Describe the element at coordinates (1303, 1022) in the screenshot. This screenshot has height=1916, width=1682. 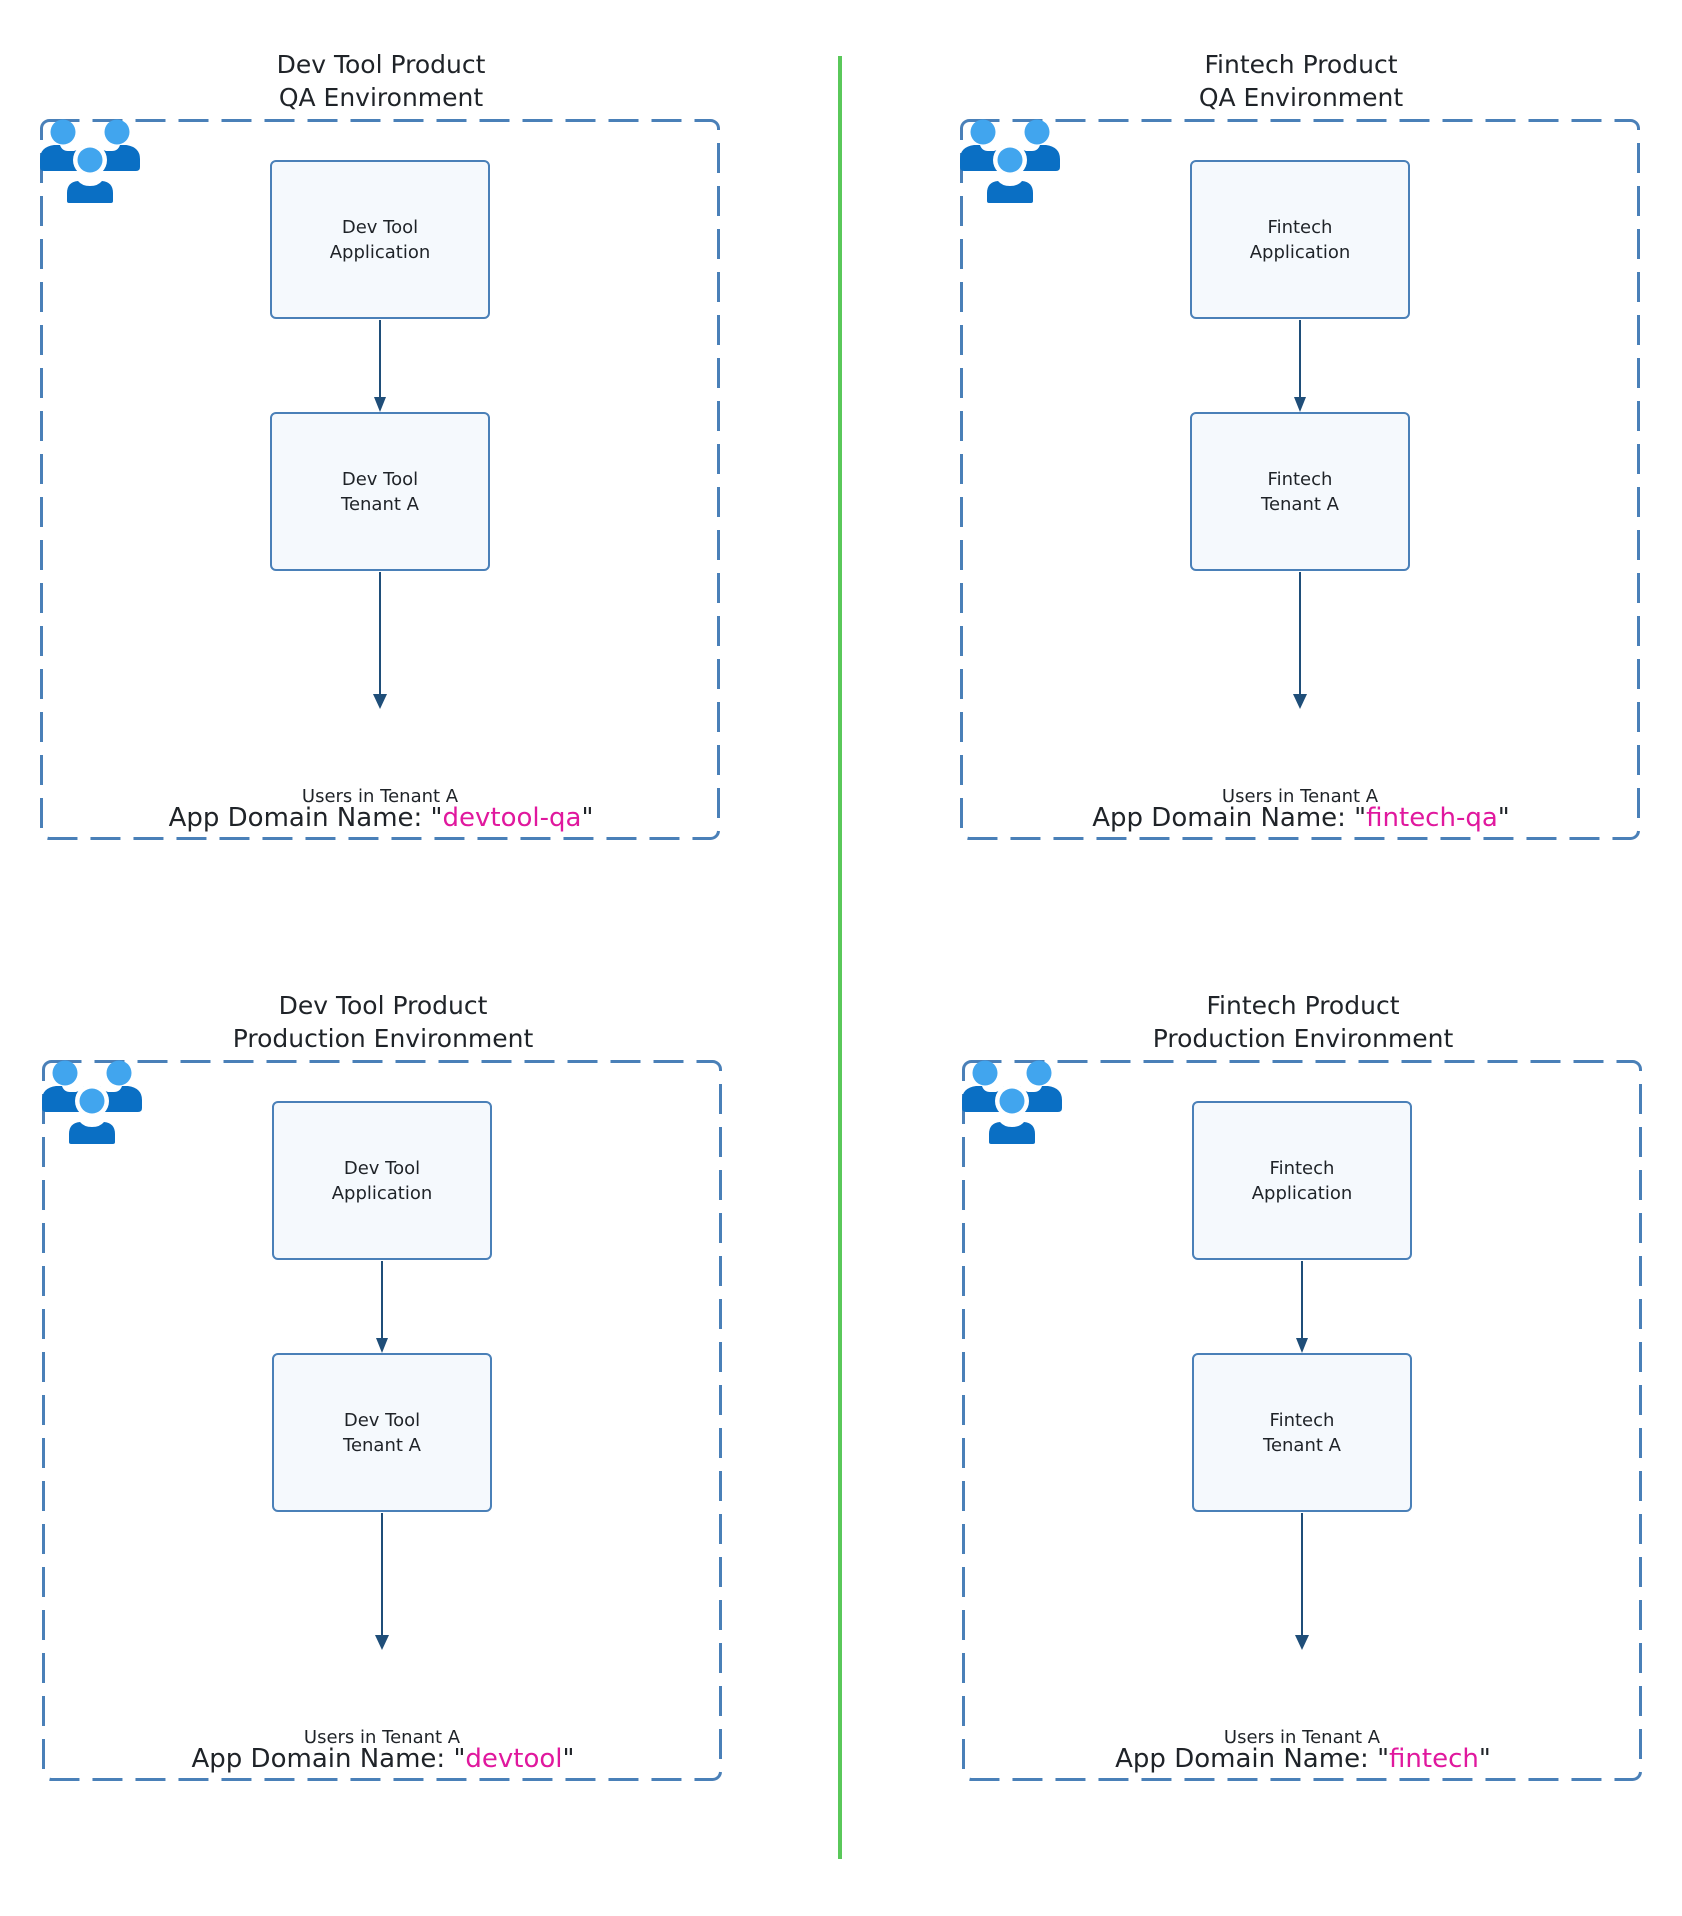
I see `panel-title: Fintech Product Production Environment` at that location.